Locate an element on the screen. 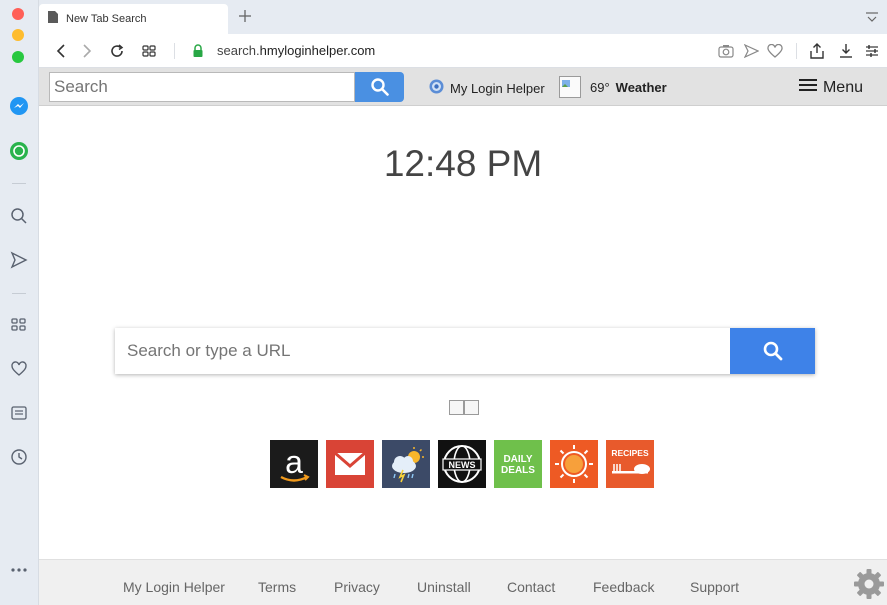  tab-title: New Tab Search is located at coordinates (106, 19).